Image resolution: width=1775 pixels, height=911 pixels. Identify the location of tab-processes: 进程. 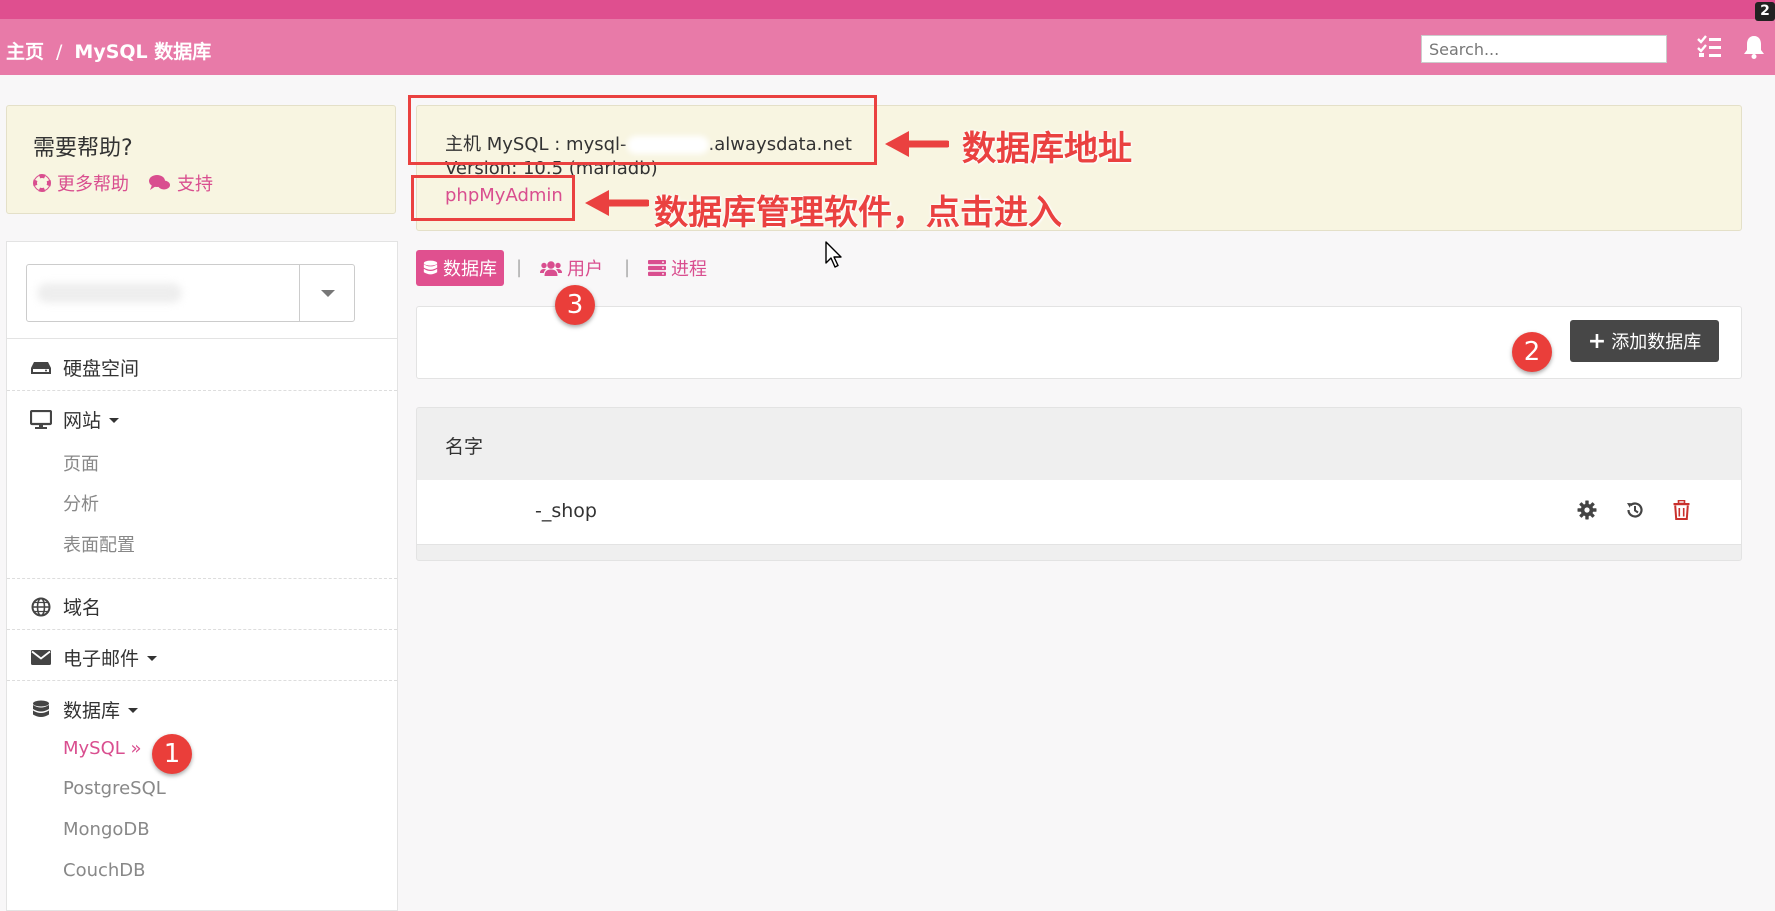
(677, 268).